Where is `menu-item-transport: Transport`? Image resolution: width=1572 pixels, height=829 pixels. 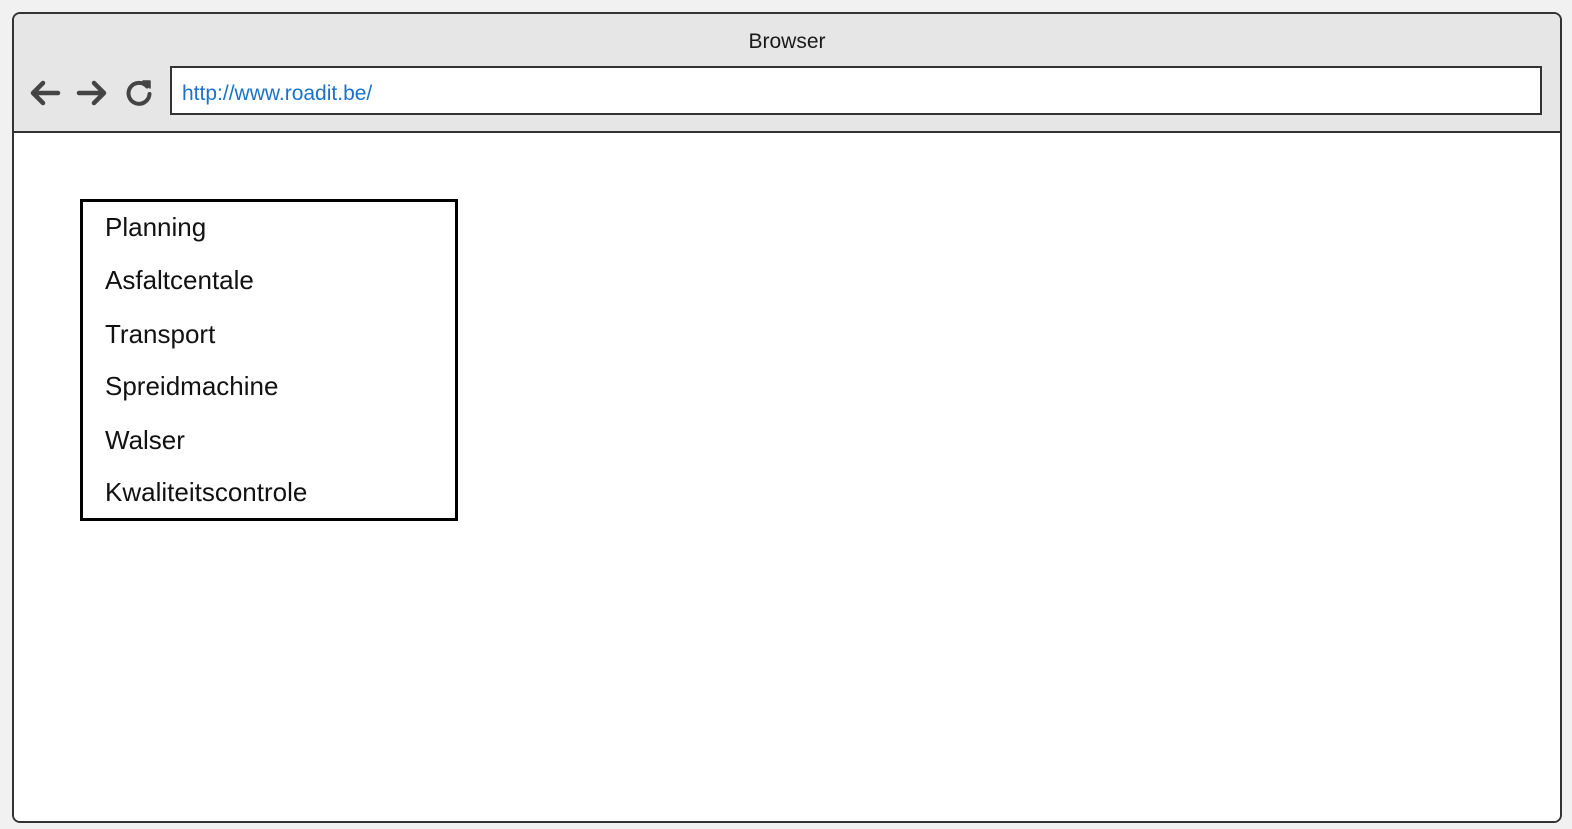 menu-item-transport: Transport is located at coordinates (160, 334).